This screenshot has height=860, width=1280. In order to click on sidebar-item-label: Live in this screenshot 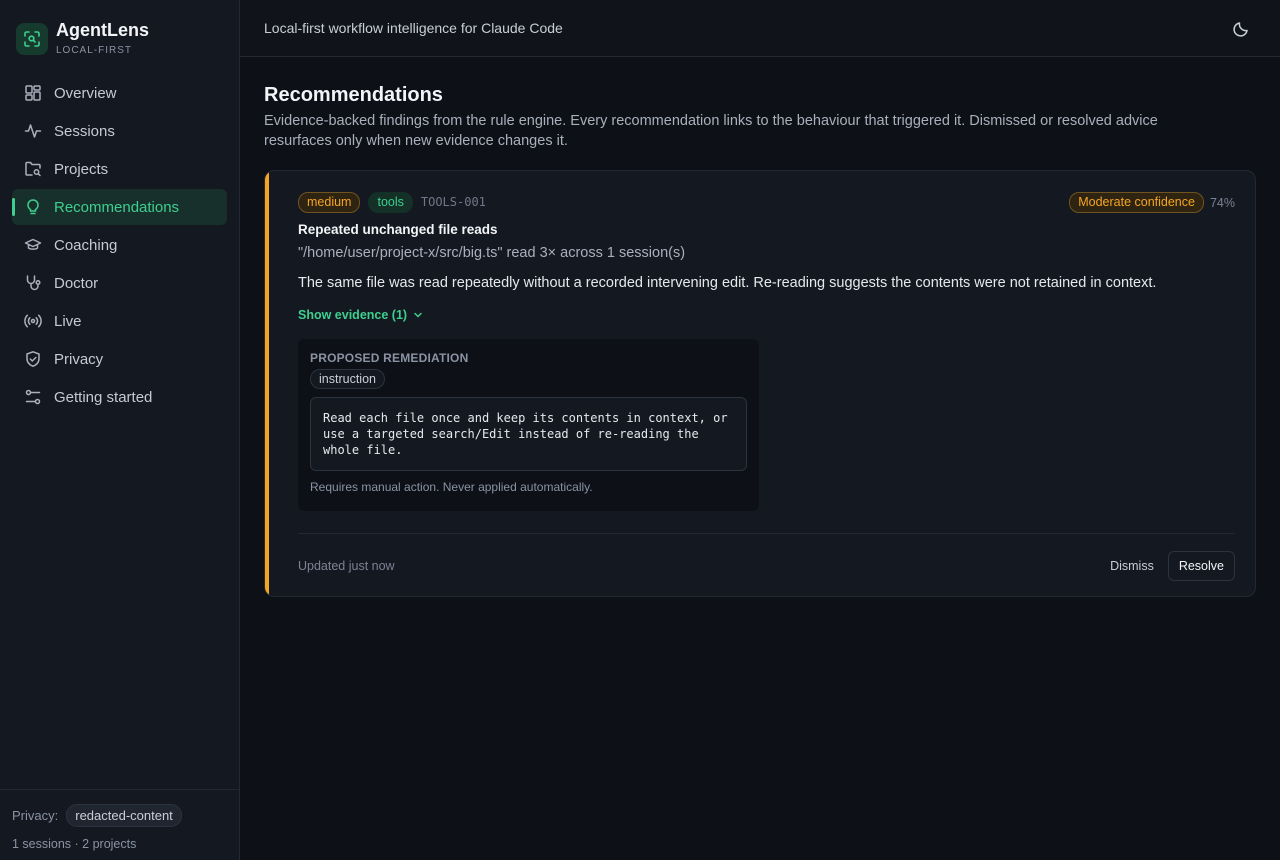, I will do `click(68, 321)`.